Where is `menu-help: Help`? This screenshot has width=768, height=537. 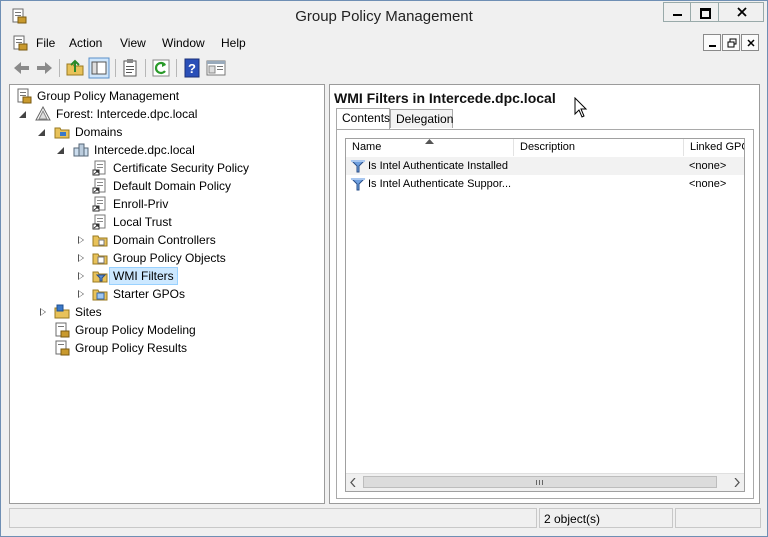 menu-help: Help is located at coordinates (233, 43).